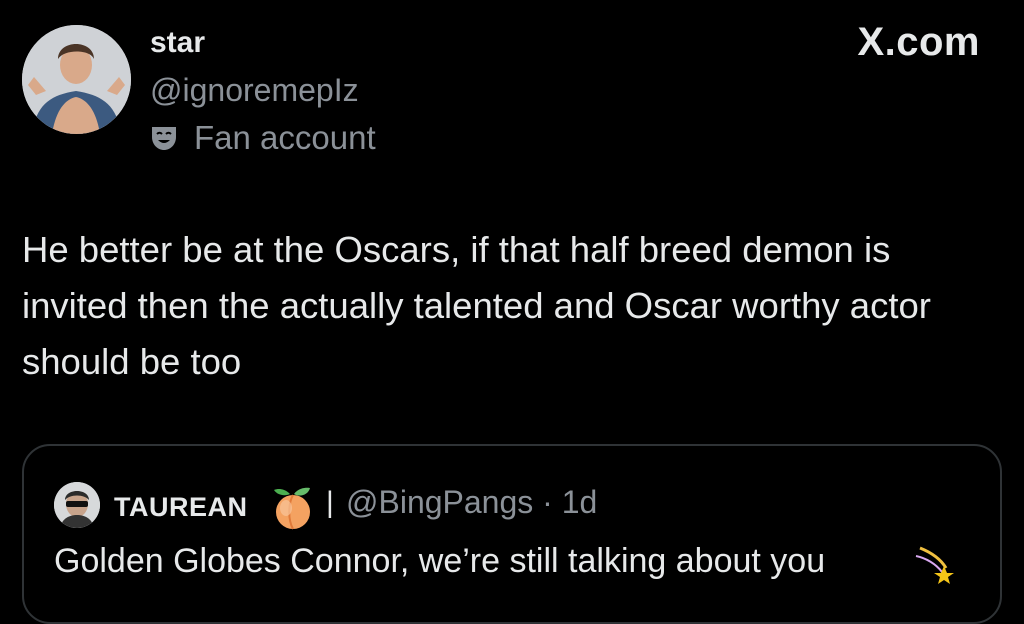  I want to click on x-watermark: X.com, so click(918, 42).